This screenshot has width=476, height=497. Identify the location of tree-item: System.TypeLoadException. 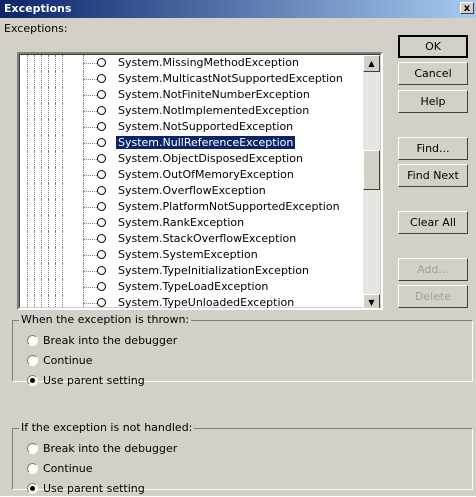
(194, 287).